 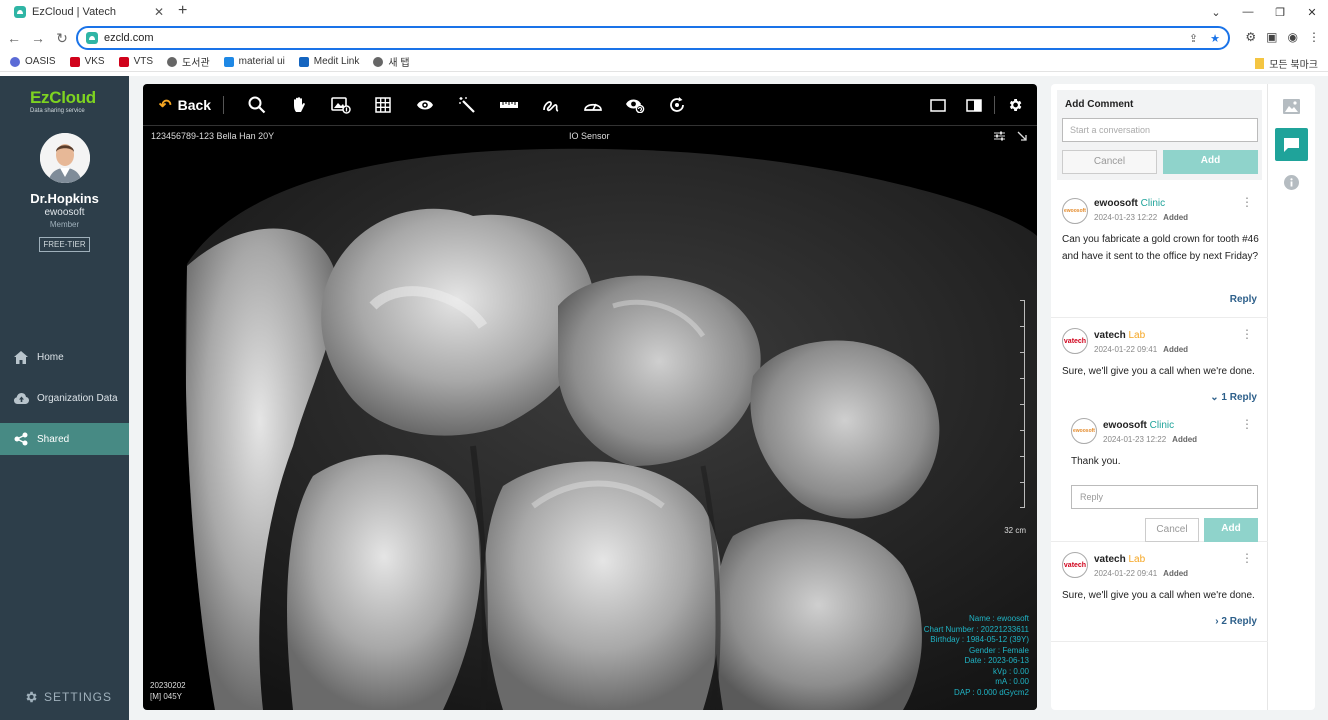 What do you see at coordinates (1312, 12) in the screenshot?
I see `close-window-button: ✕` at bounding box center [1312, 12].